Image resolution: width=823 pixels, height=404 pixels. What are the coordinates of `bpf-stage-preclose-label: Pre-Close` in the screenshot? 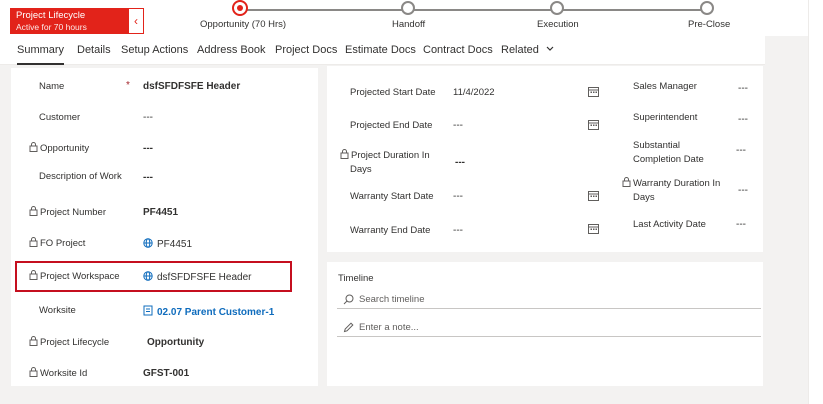 It's located at (709, 24).